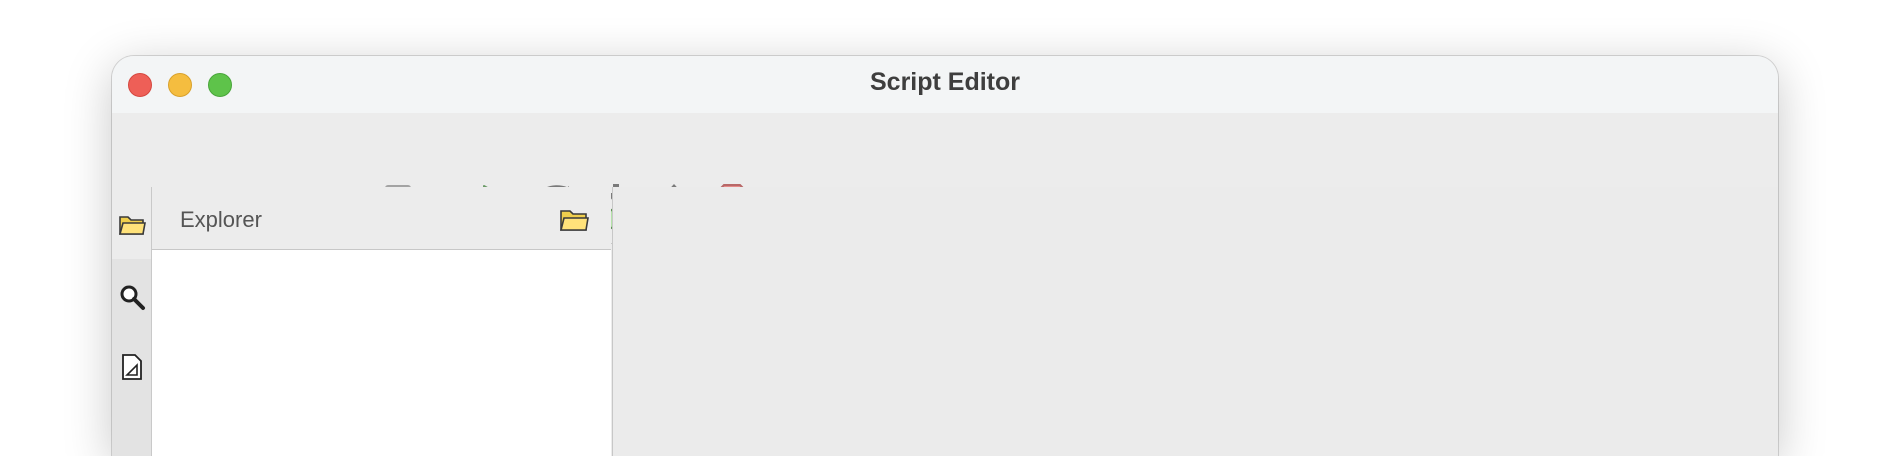 This screenshot has height=456, width=1890. I want to click on title-bar: Script Editor, so click(945, 84).